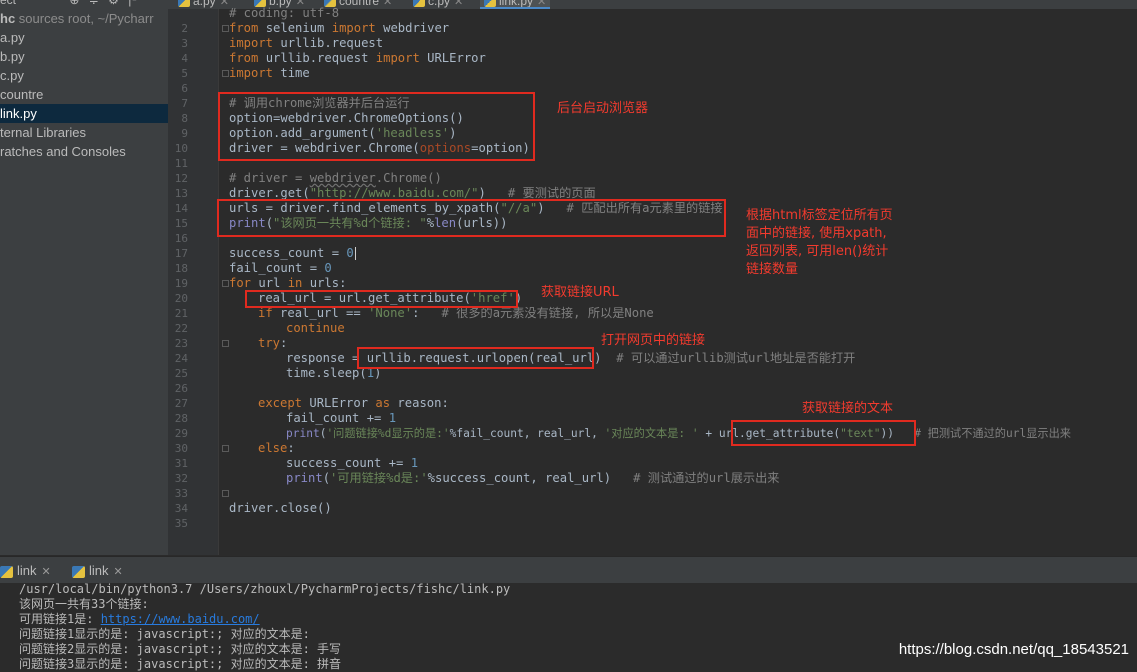 The height and width of the screenshot is (672, 1137). Describe the element at coordinates (181, 283) in the screenshot. I see `line-number: 19` at that location.